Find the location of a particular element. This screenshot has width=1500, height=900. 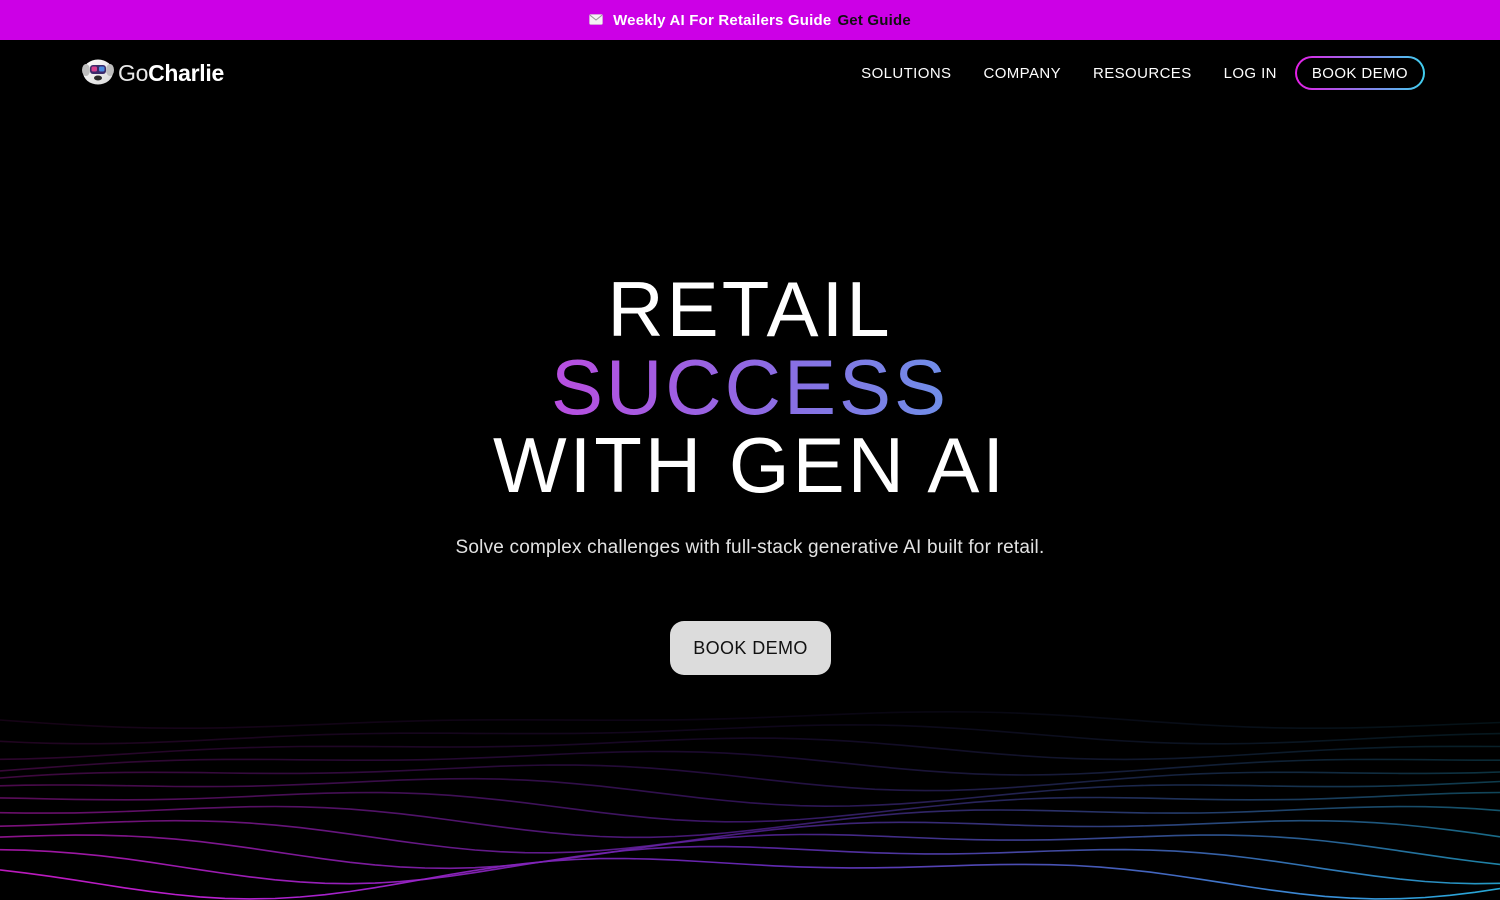

announcement-bar: Weekly AI For Retailers Guide Get Guide is located at coordinates (750, 20).